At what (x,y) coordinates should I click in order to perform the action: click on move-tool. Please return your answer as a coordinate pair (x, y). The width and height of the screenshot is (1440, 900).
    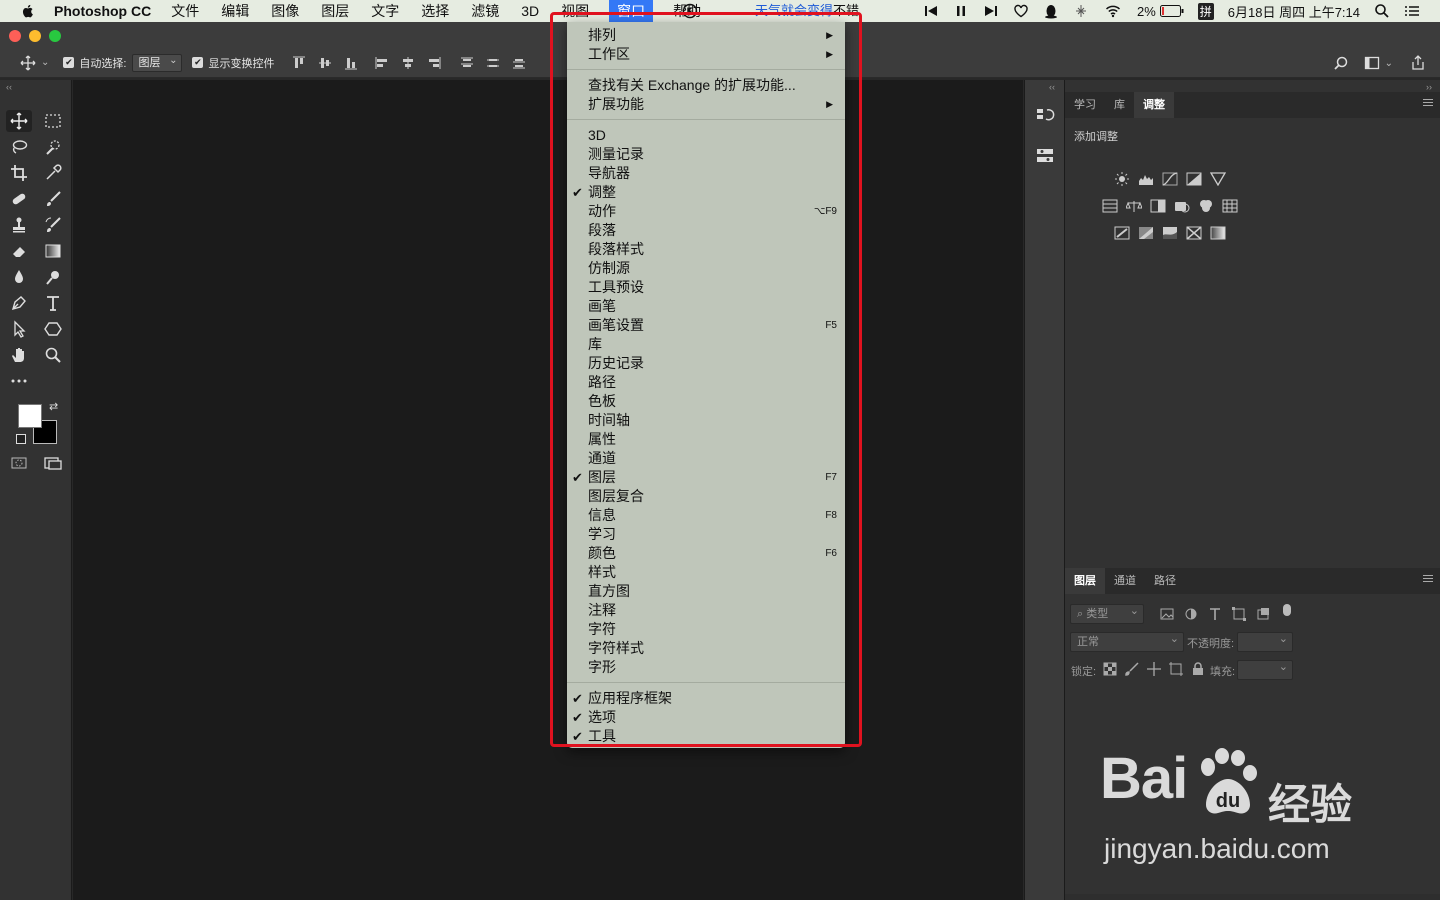
    Looking at the image, I should click on (19, 121).